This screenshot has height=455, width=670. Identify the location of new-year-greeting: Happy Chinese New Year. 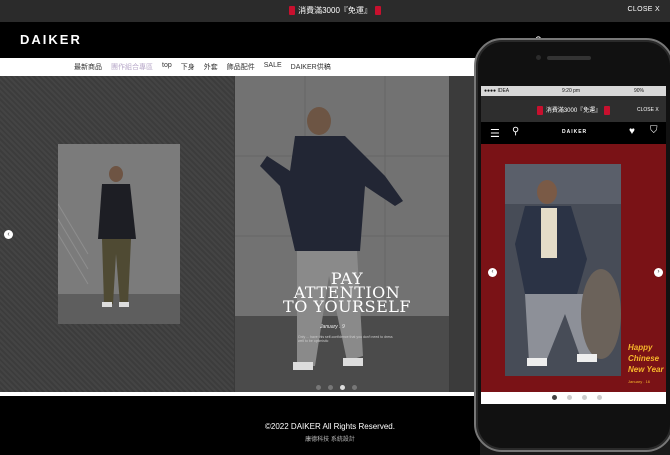
(646, 358).